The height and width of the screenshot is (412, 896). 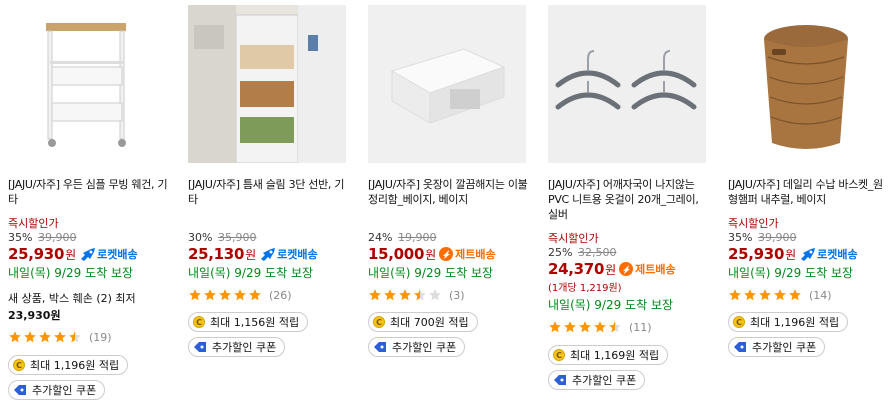 I want to click on reward-pill: C 최대 1,156원 적립, so click(x=248, y=322).